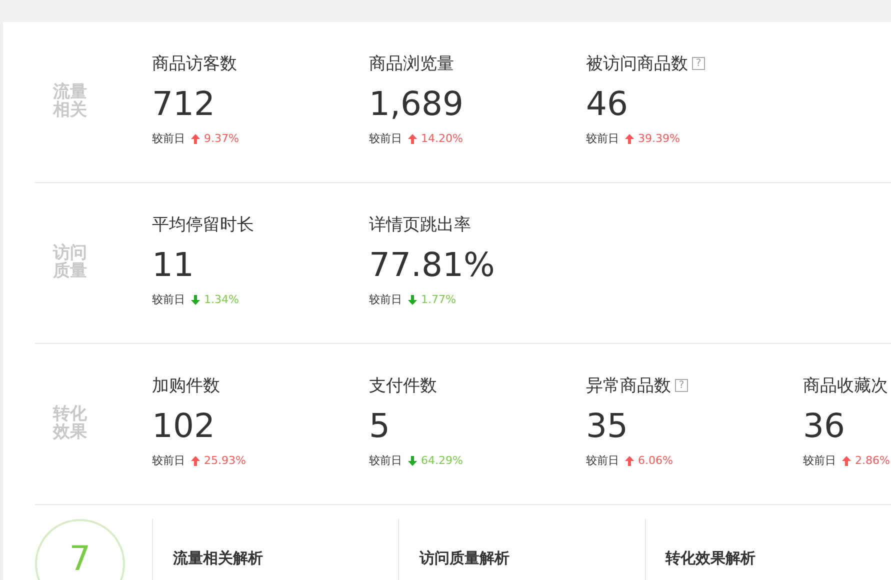 This screenshot has width=891, height=580. Describe the element at coordinates (824, 426) in the screenshot. I see `metric-value: 36` at that location.